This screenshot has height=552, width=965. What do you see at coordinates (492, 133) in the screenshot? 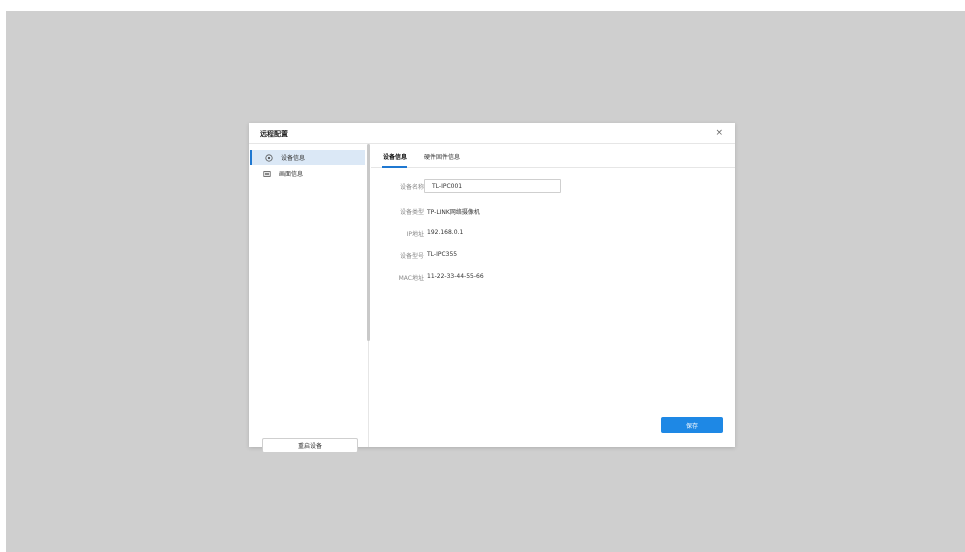
I see `dialog-title-bar: 远程配置 ×` at bounding box center [492, 133].